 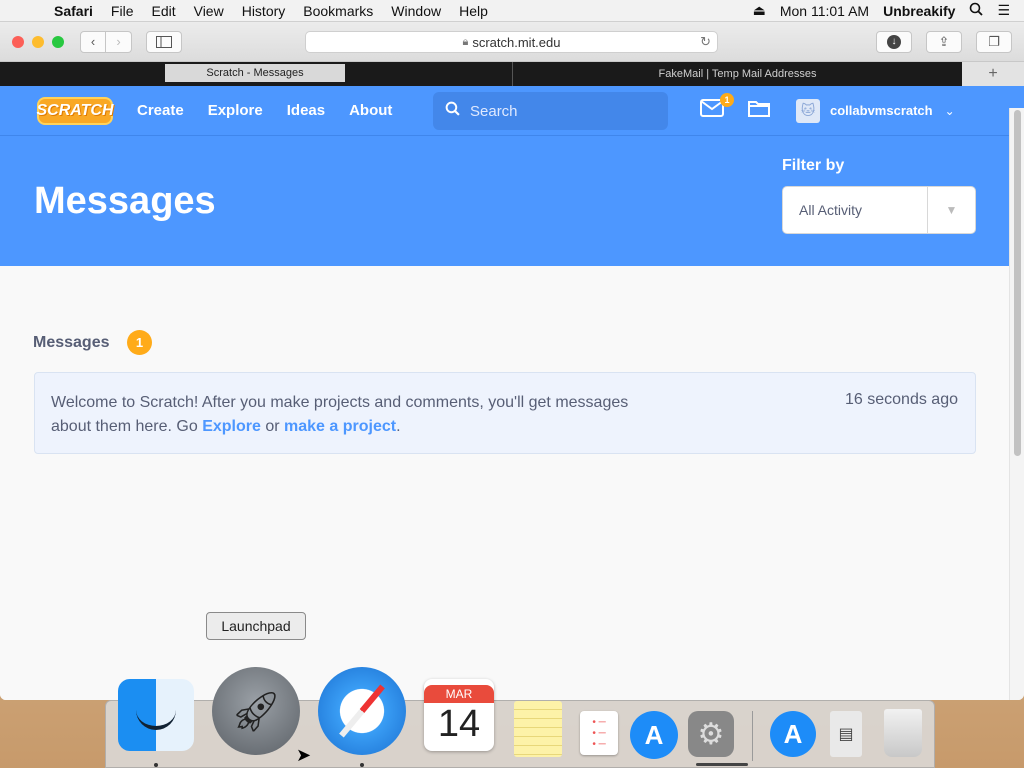 What do you see at coordinates (722, 764) in the screenshot?
I see `dock-scroll-indicator` at bounding box center [722, 764].